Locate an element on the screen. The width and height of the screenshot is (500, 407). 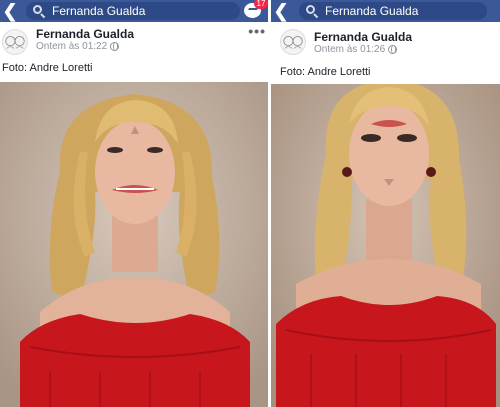
post-timestamp: Ontem às 01:22 is located at coordinates (71, 46).